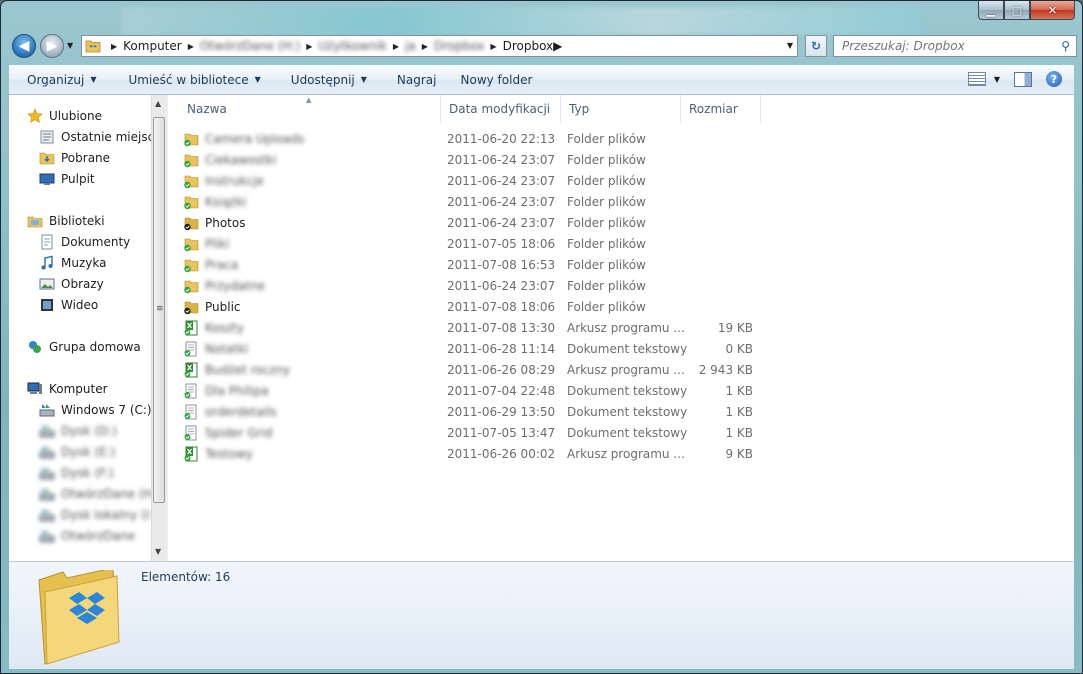 This screenshot has width=1083, height=674. What do you see at coordinates (24, 46) in the screenshot?
I see `back-button: ◀` at bounding box center [24, 46].